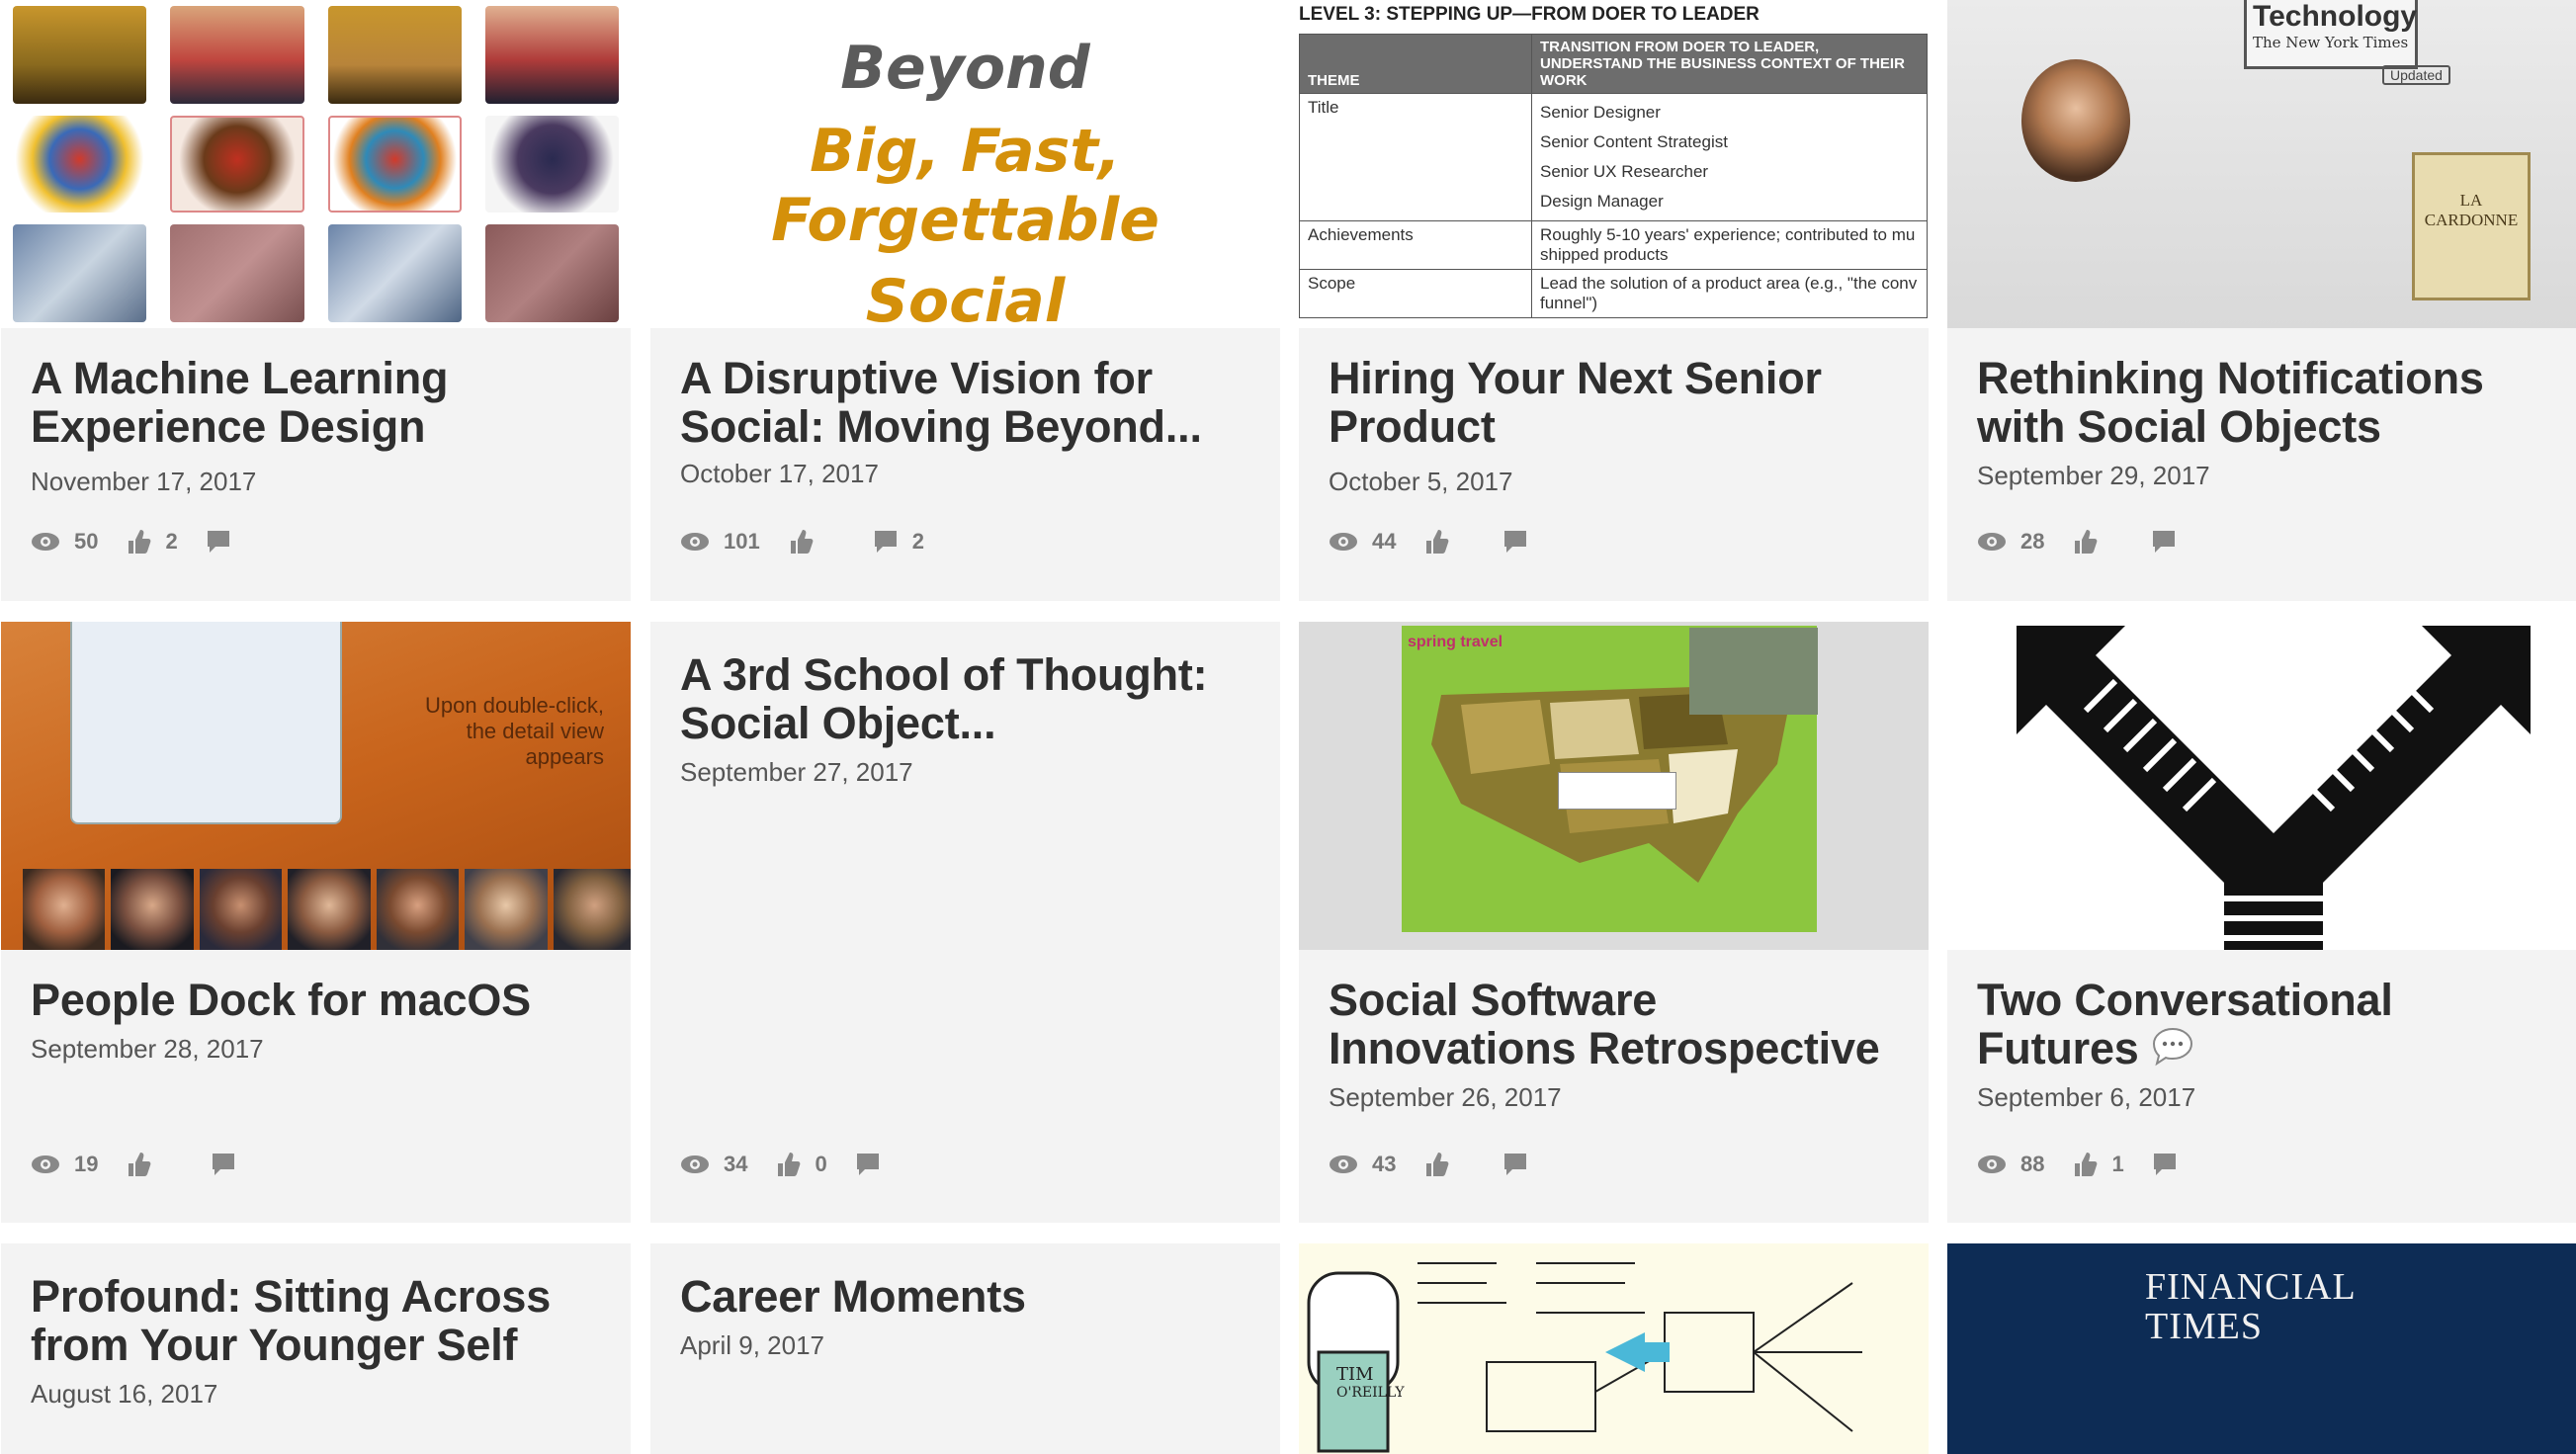 The width and height of the screenshot is (2576, 1454). I want to click on post-card: TIM O'REILLY, so click(1614, 1348).